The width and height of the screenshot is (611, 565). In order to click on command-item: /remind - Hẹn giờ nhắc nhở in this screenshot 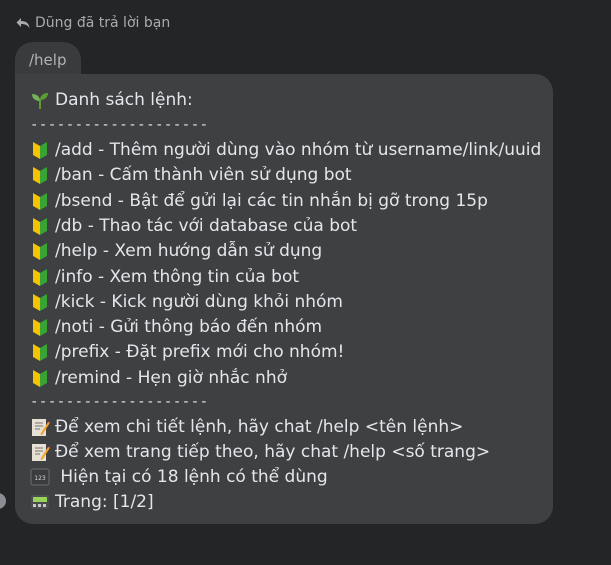, I will do `click(158, 378)`.